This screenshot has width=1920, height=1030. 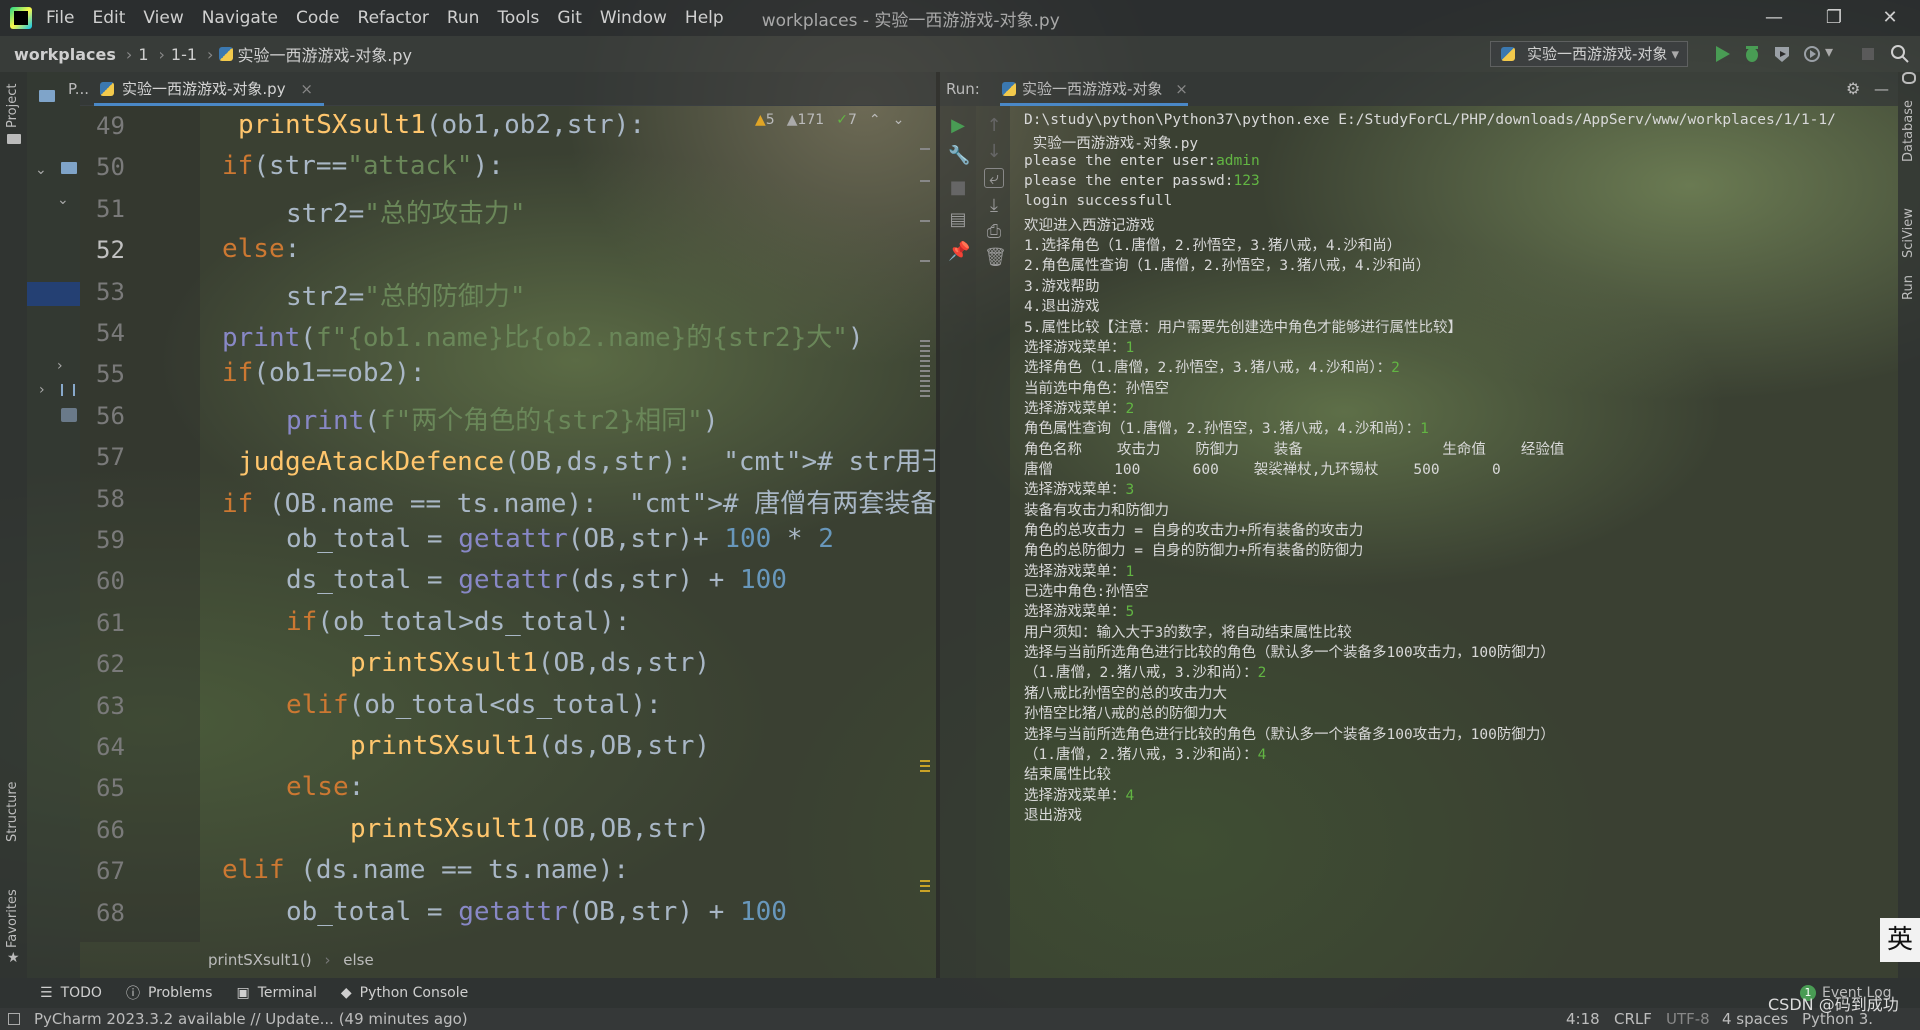 I want to click on line-number: 58, so click(x=121, y=499).